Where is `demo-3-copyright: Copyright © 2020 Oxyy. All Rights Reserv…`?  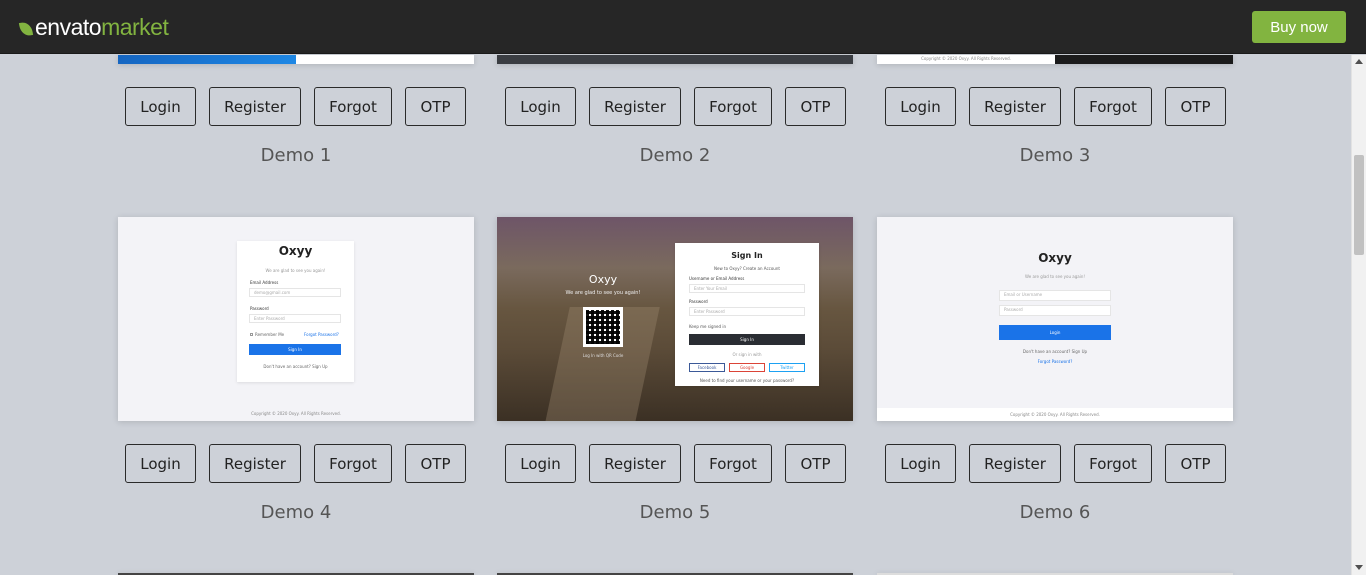 demo-3-copyright: Copyright © 2020 Oxyy. All Rights Reserv… is located at coordinates (966, 58).